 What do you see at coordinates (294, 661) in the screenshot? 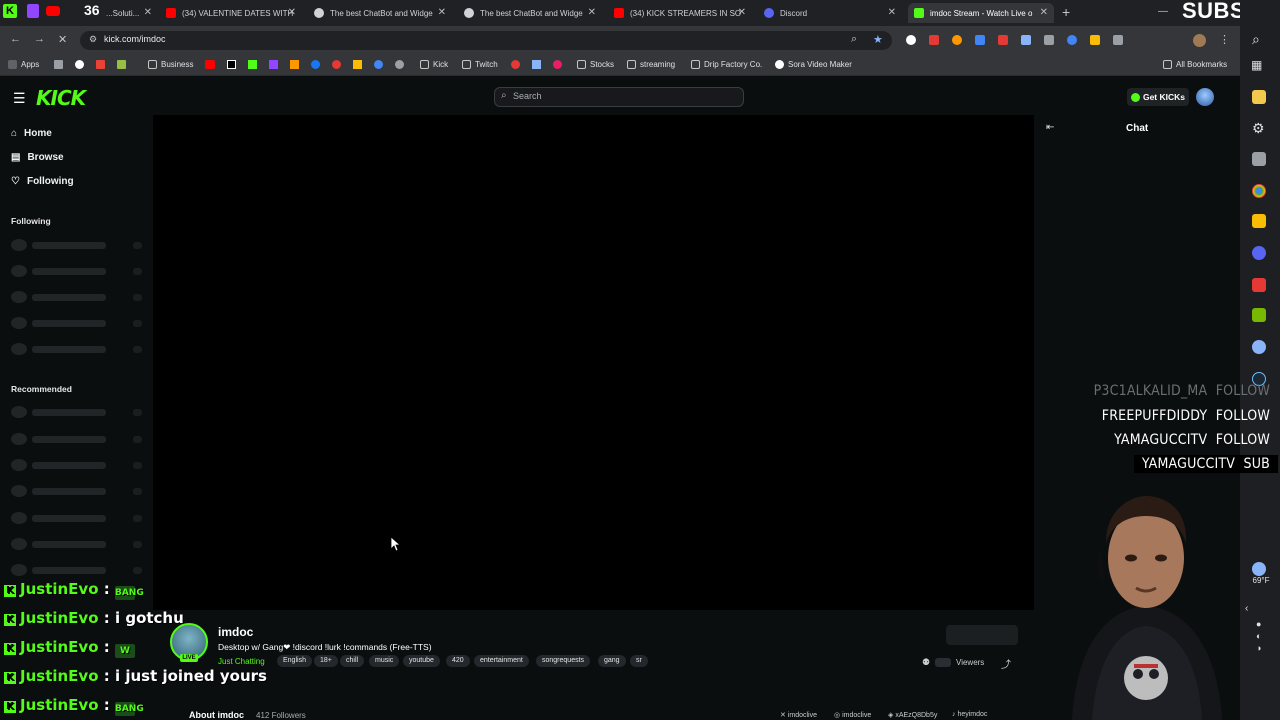
I see `tag-chip: English` at bounding box center [294, 661].